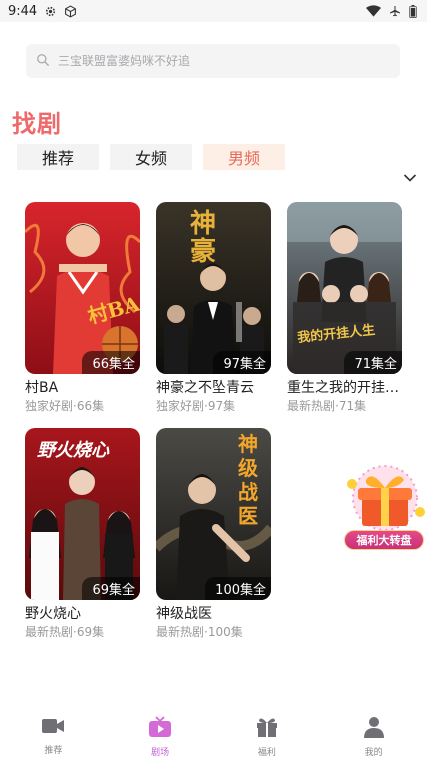 This screenshot has width=427, height=759. Describe the element at coordinates (37, 124) in the screenshot. I see `page-title: 找剧` at that location.